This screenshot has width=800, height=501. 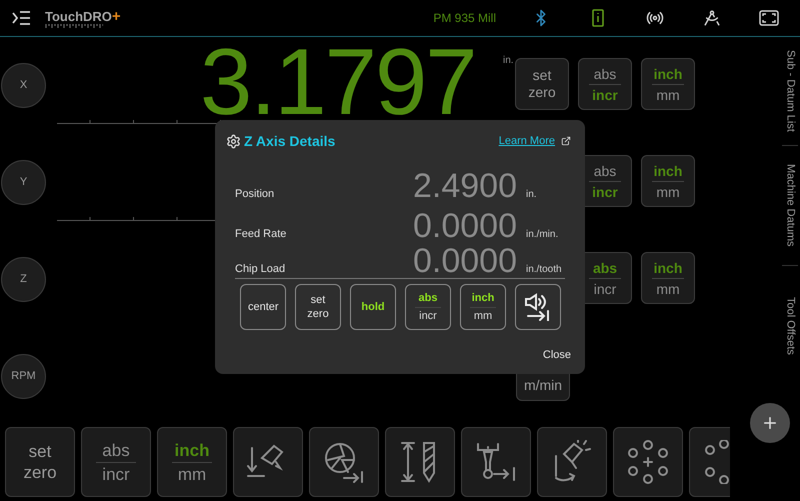 What do you see at coordinates (465, 186) in the screenshot?
I see `field-value: 2.4900` at bounding box center [465, 186].